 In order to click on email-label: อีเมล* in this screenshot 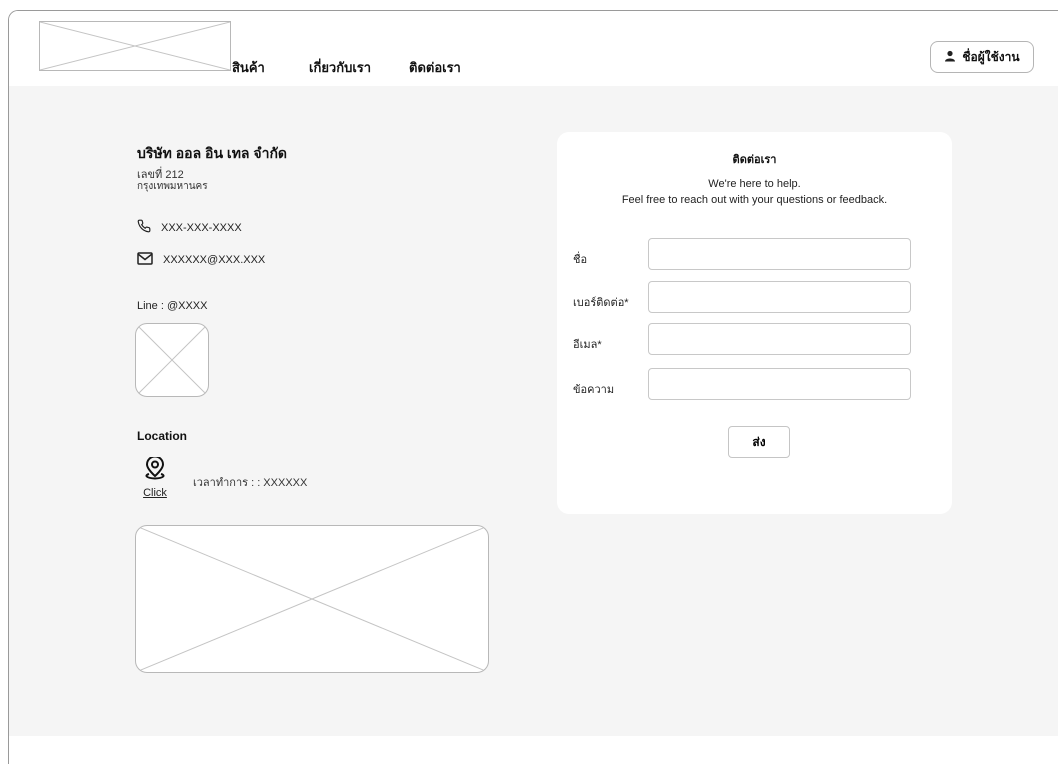, I will do `click(587, 345)`.